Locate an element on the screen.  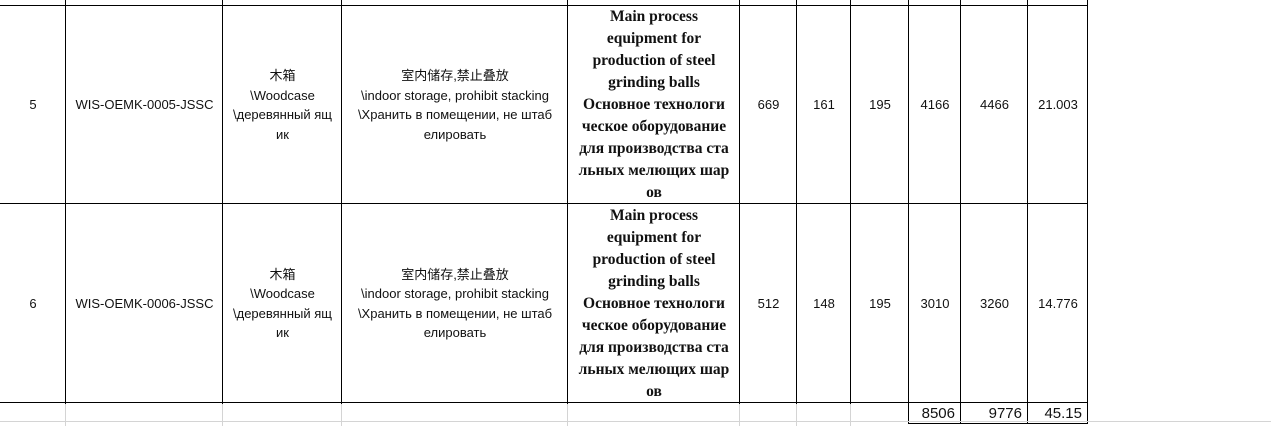
cell-net-weight: 4166 is located at coordinates (935, 105).